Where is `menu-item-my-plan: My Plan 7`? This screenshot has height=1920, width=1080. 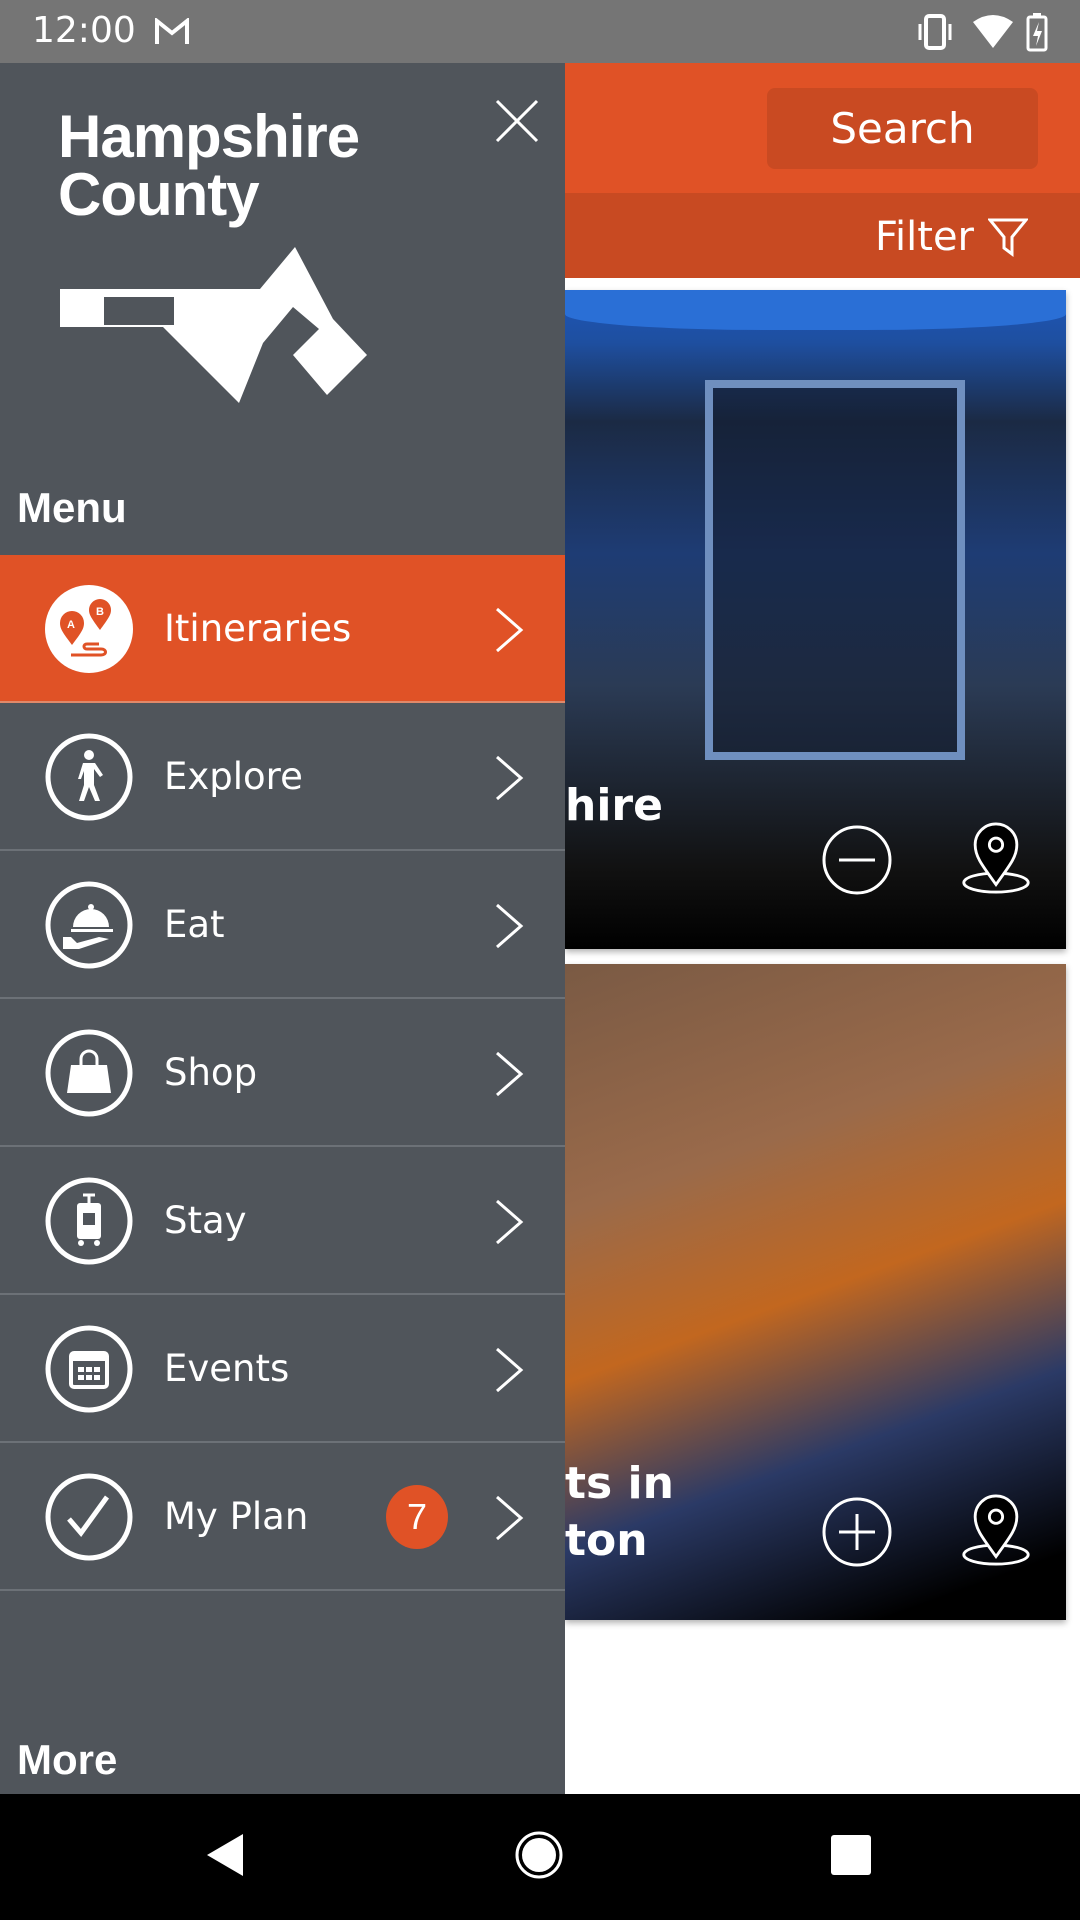
menu-item-my-plan: My Plan 7 is located at coordinates (282, 1517).